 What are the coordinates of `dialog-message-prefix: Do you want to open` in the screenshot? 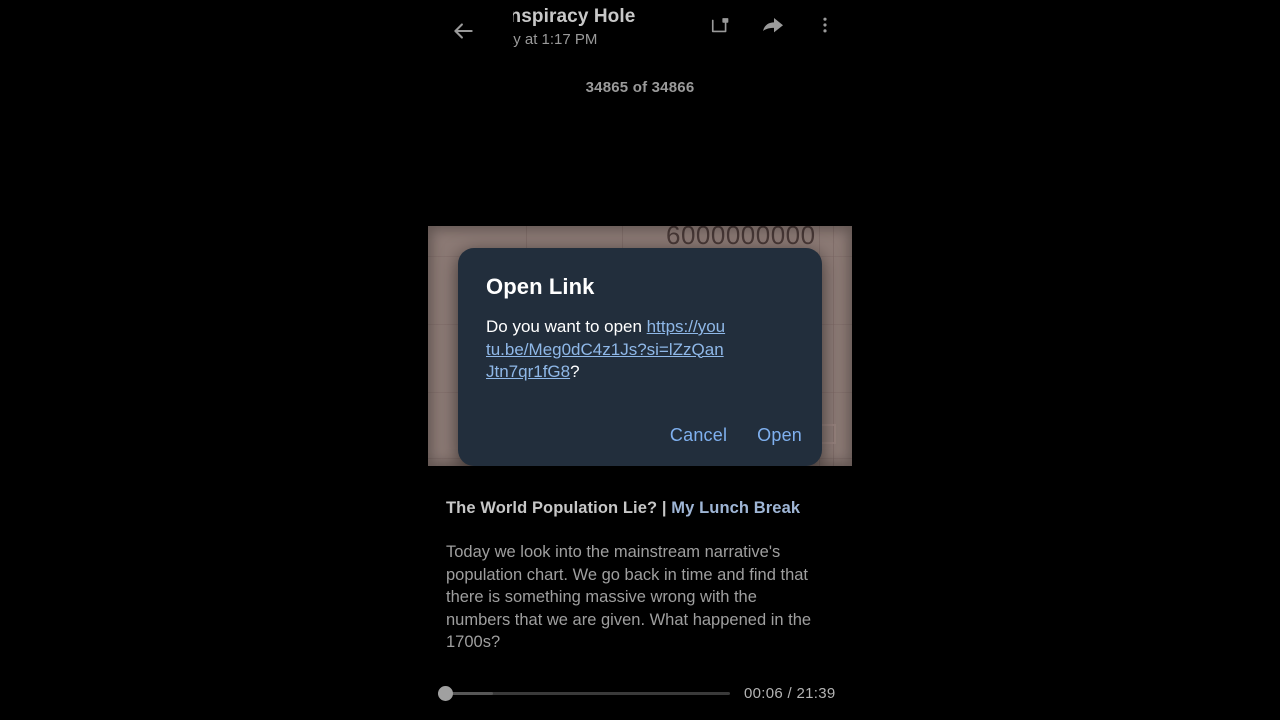 It's located at (566, 326).